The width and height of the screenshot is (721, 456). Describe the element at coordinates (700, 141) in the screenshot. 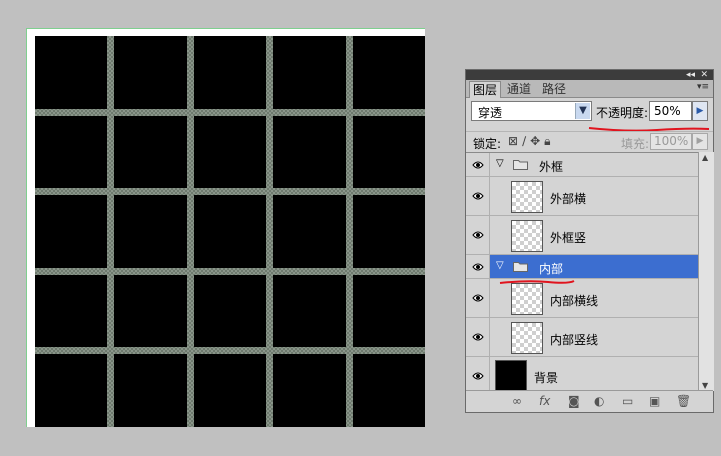

I see `fill-slider-arrow-icon: ▶` at that location.